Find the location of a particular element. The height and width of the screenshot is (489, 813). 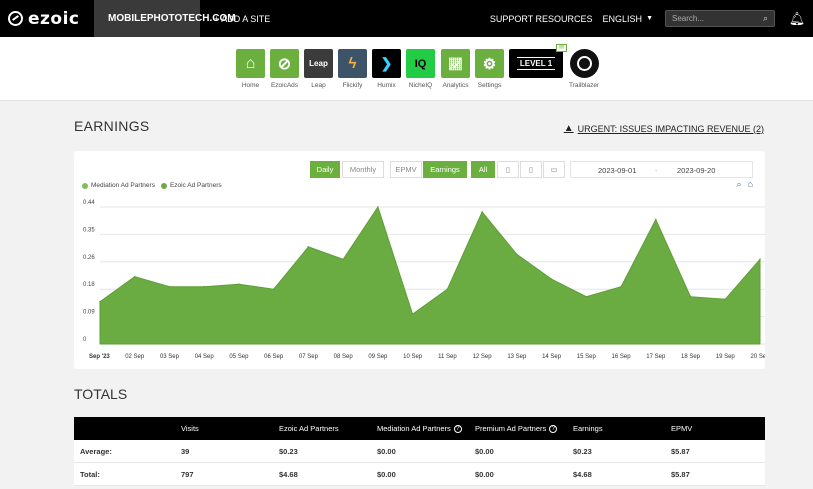

row-label: Total: is located at coordinates (90, 474).